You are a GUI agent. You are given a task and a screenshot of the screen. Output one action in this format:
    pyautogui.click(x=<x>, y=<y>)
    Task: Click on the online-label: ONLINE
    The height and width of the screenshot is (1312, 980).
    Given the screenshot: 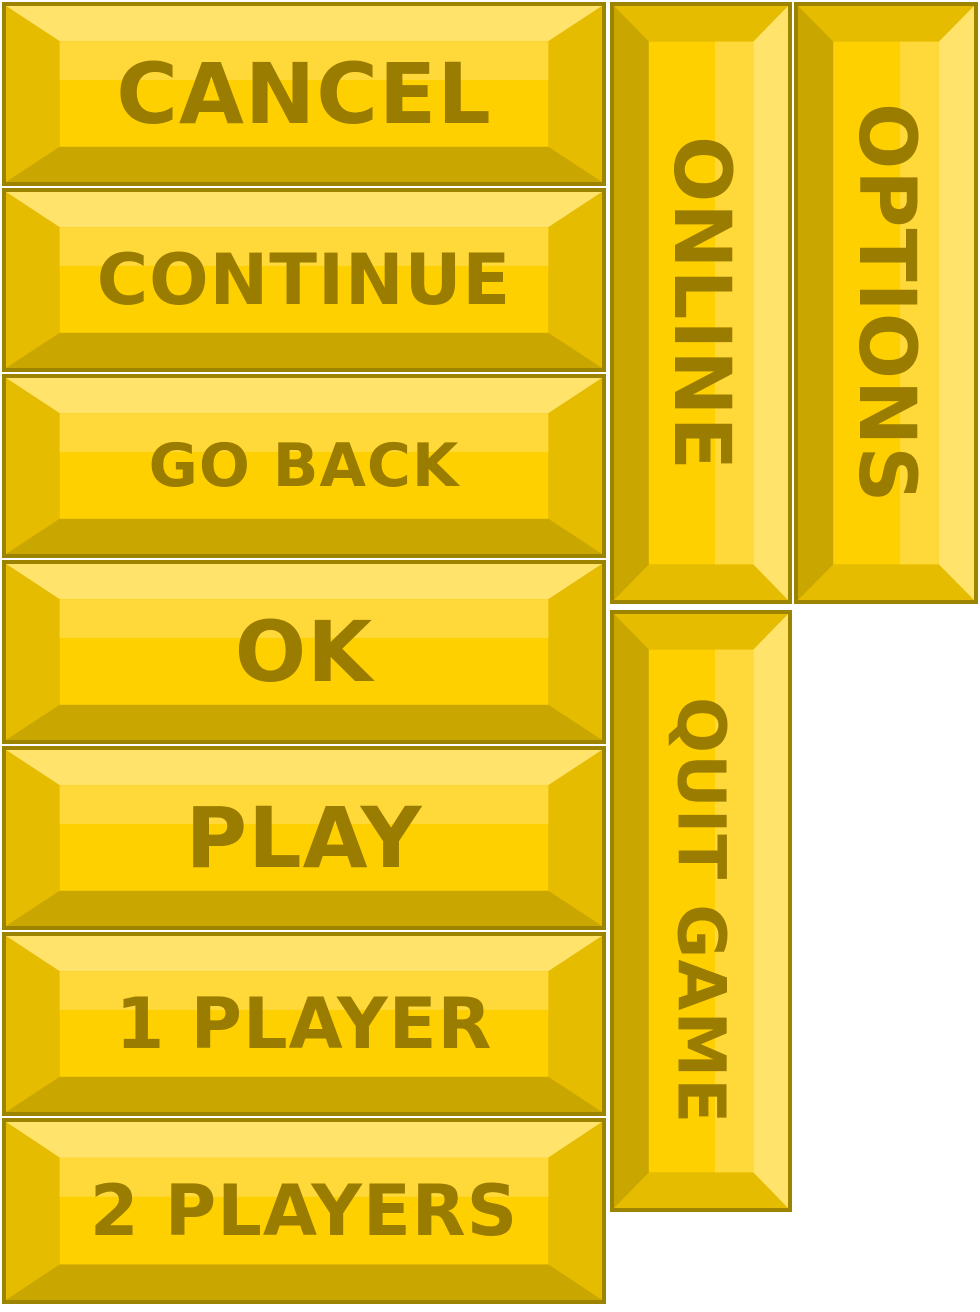 What is the action you would take?
    pyautogui.click(x=701, y=303)
    